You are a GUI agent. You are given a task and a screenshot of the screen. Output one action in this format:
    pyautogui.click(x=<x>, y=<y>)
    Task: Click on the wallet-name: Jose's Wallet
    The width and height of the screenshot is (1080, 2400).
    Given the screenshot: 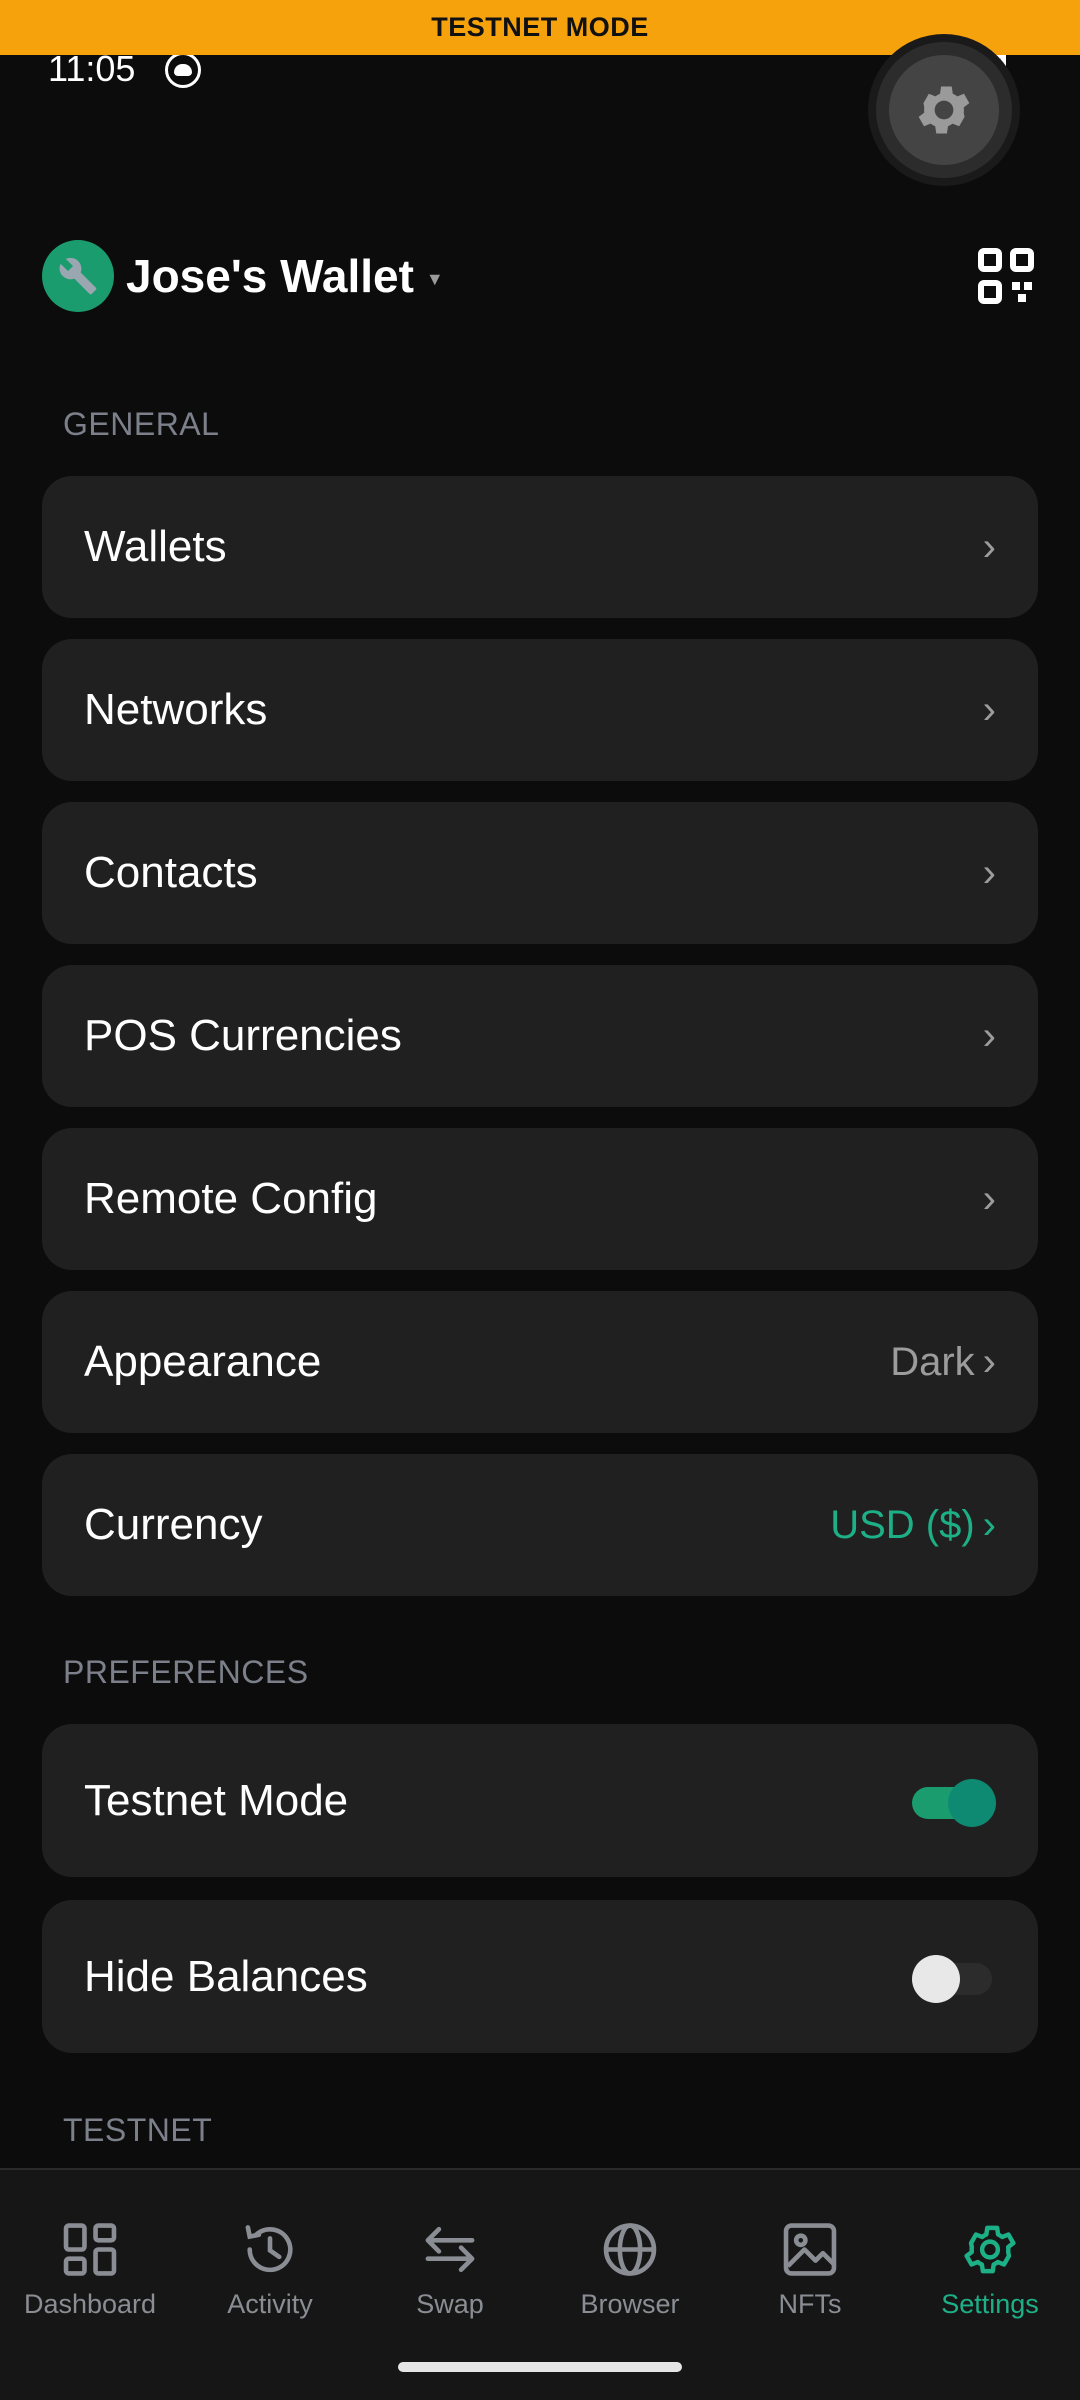 What is the action you would take?
    pyautogui.click(x=270, y=276)
    